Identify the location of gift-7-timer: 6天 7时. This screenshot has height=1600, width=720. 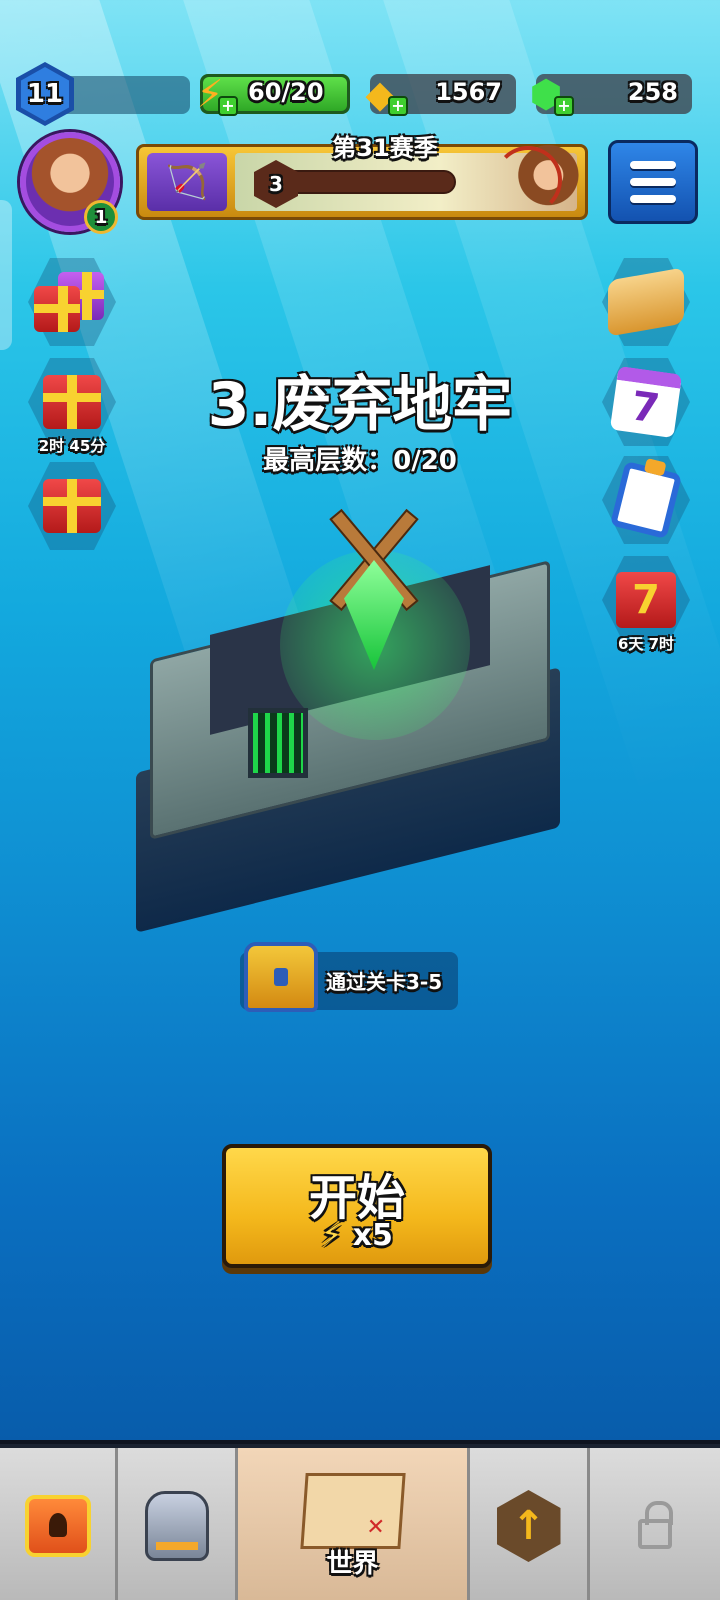
(646, 644).